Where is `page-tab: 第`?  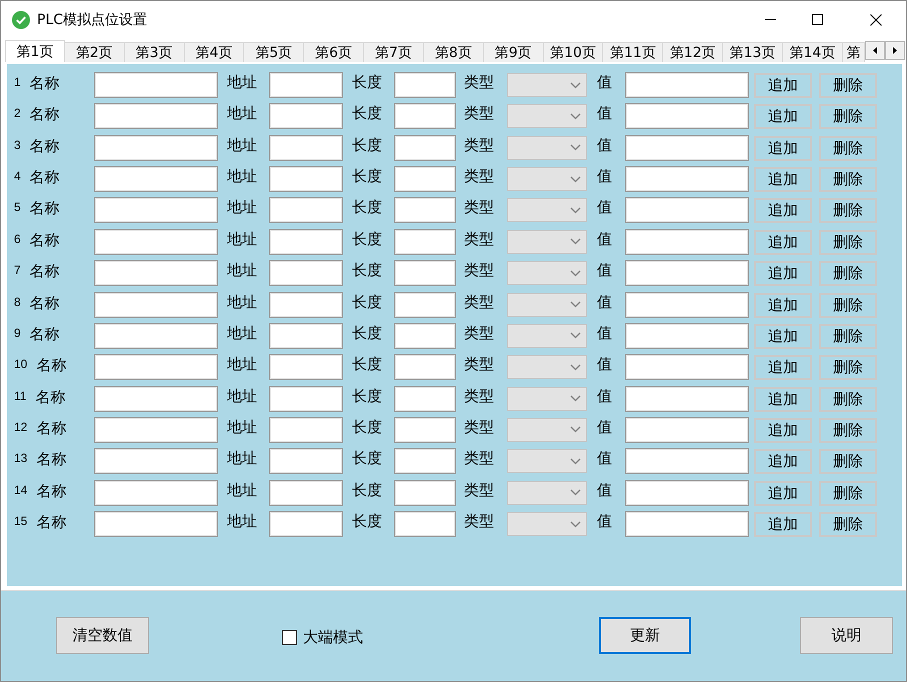
page-tab: 第 is located at coordinates (853, 52).